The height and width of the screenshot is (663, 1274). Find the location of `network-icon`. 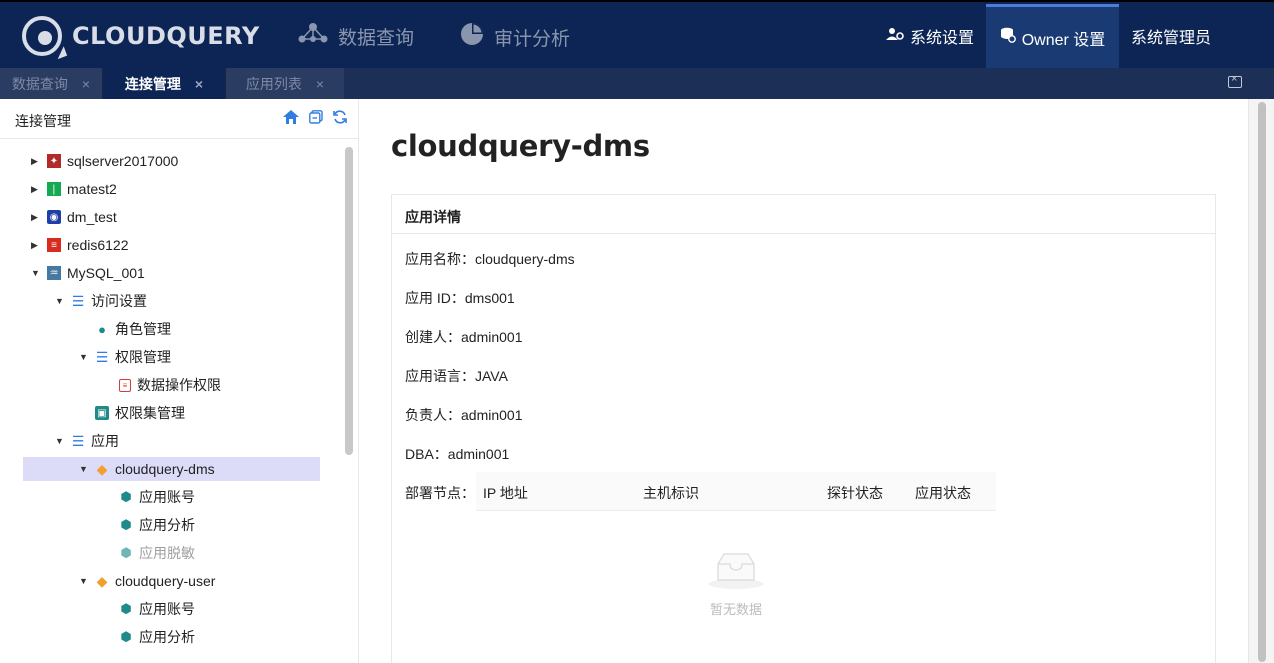

network-icon is located at coordinates (313, 36).